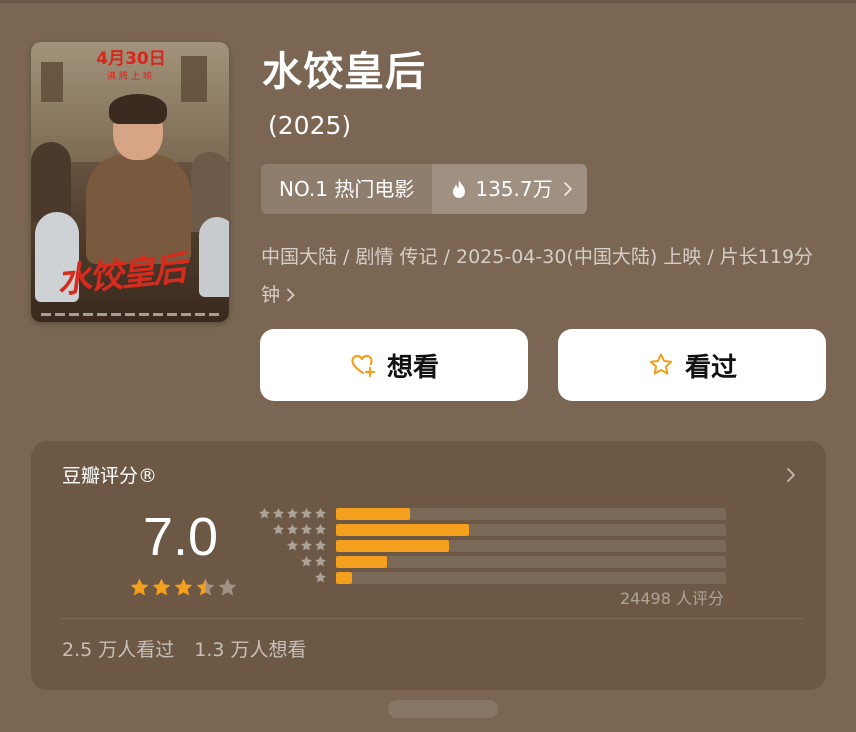  Describe the element at coordinates (412, 367) in the screenshot. I see `want-label: 想看` at that location.